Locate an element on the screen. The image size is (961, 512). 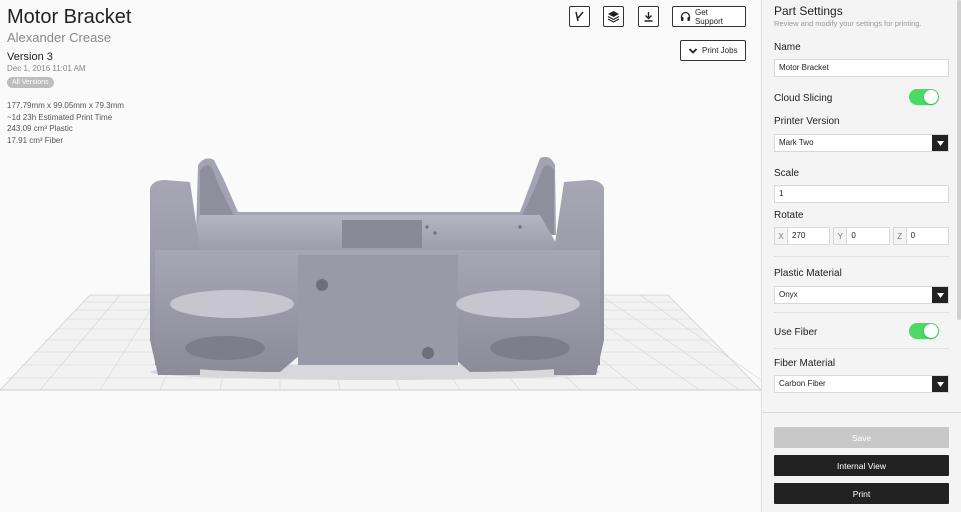
fiber-material-label: Fiber Material is located at coordinates (805, 363).